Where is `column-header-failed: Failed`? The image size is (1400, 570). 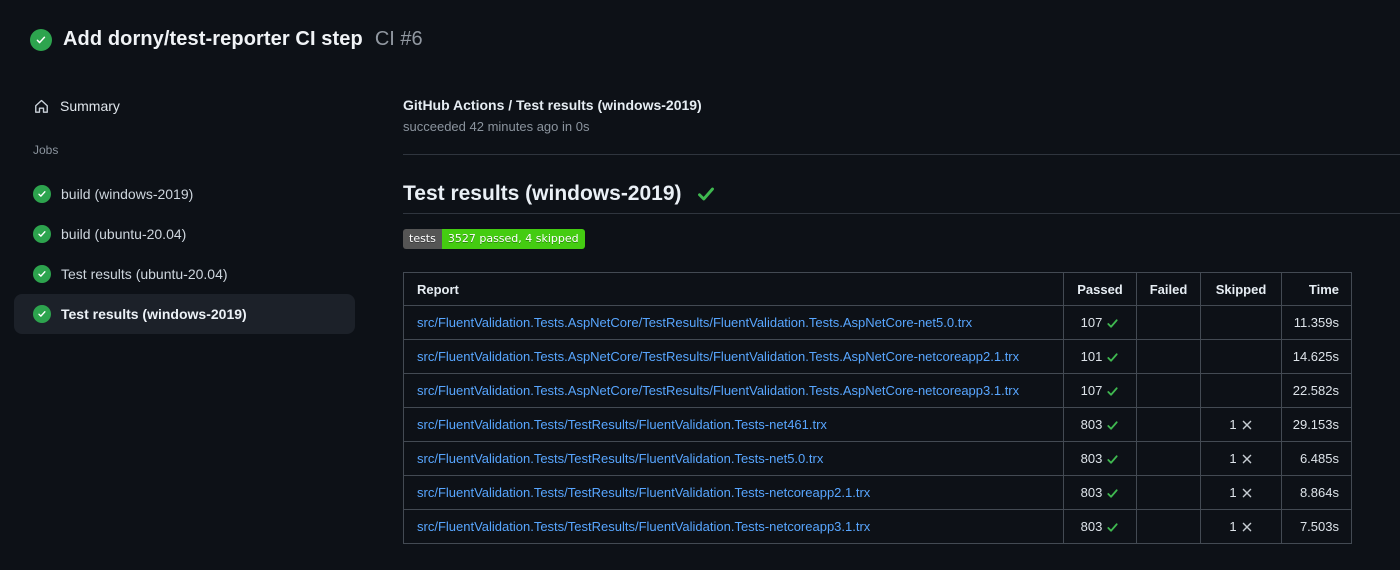
column-header-failed: Failed is located at coordinates (1168, 289).